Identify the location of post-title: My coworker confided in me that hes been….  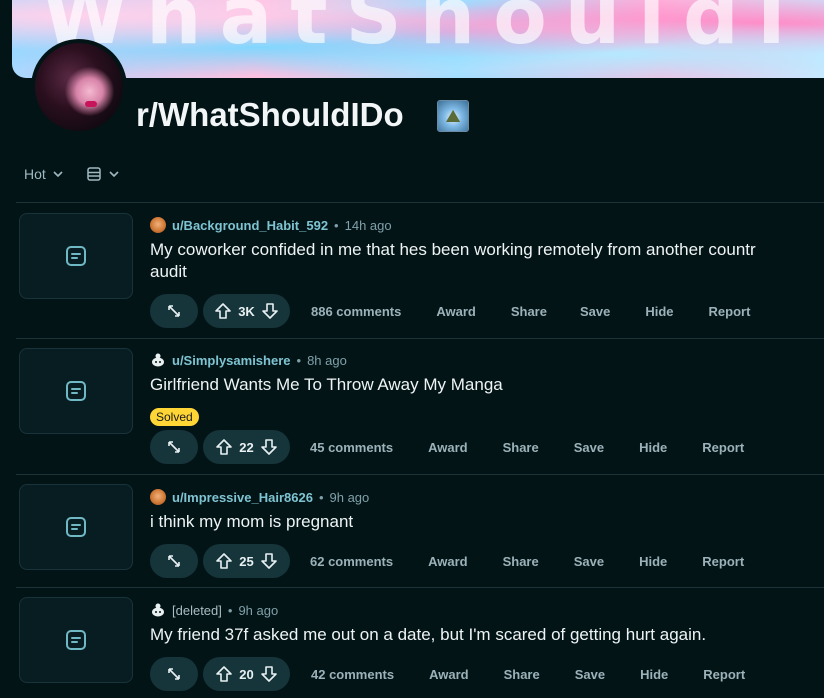
(453, 261).